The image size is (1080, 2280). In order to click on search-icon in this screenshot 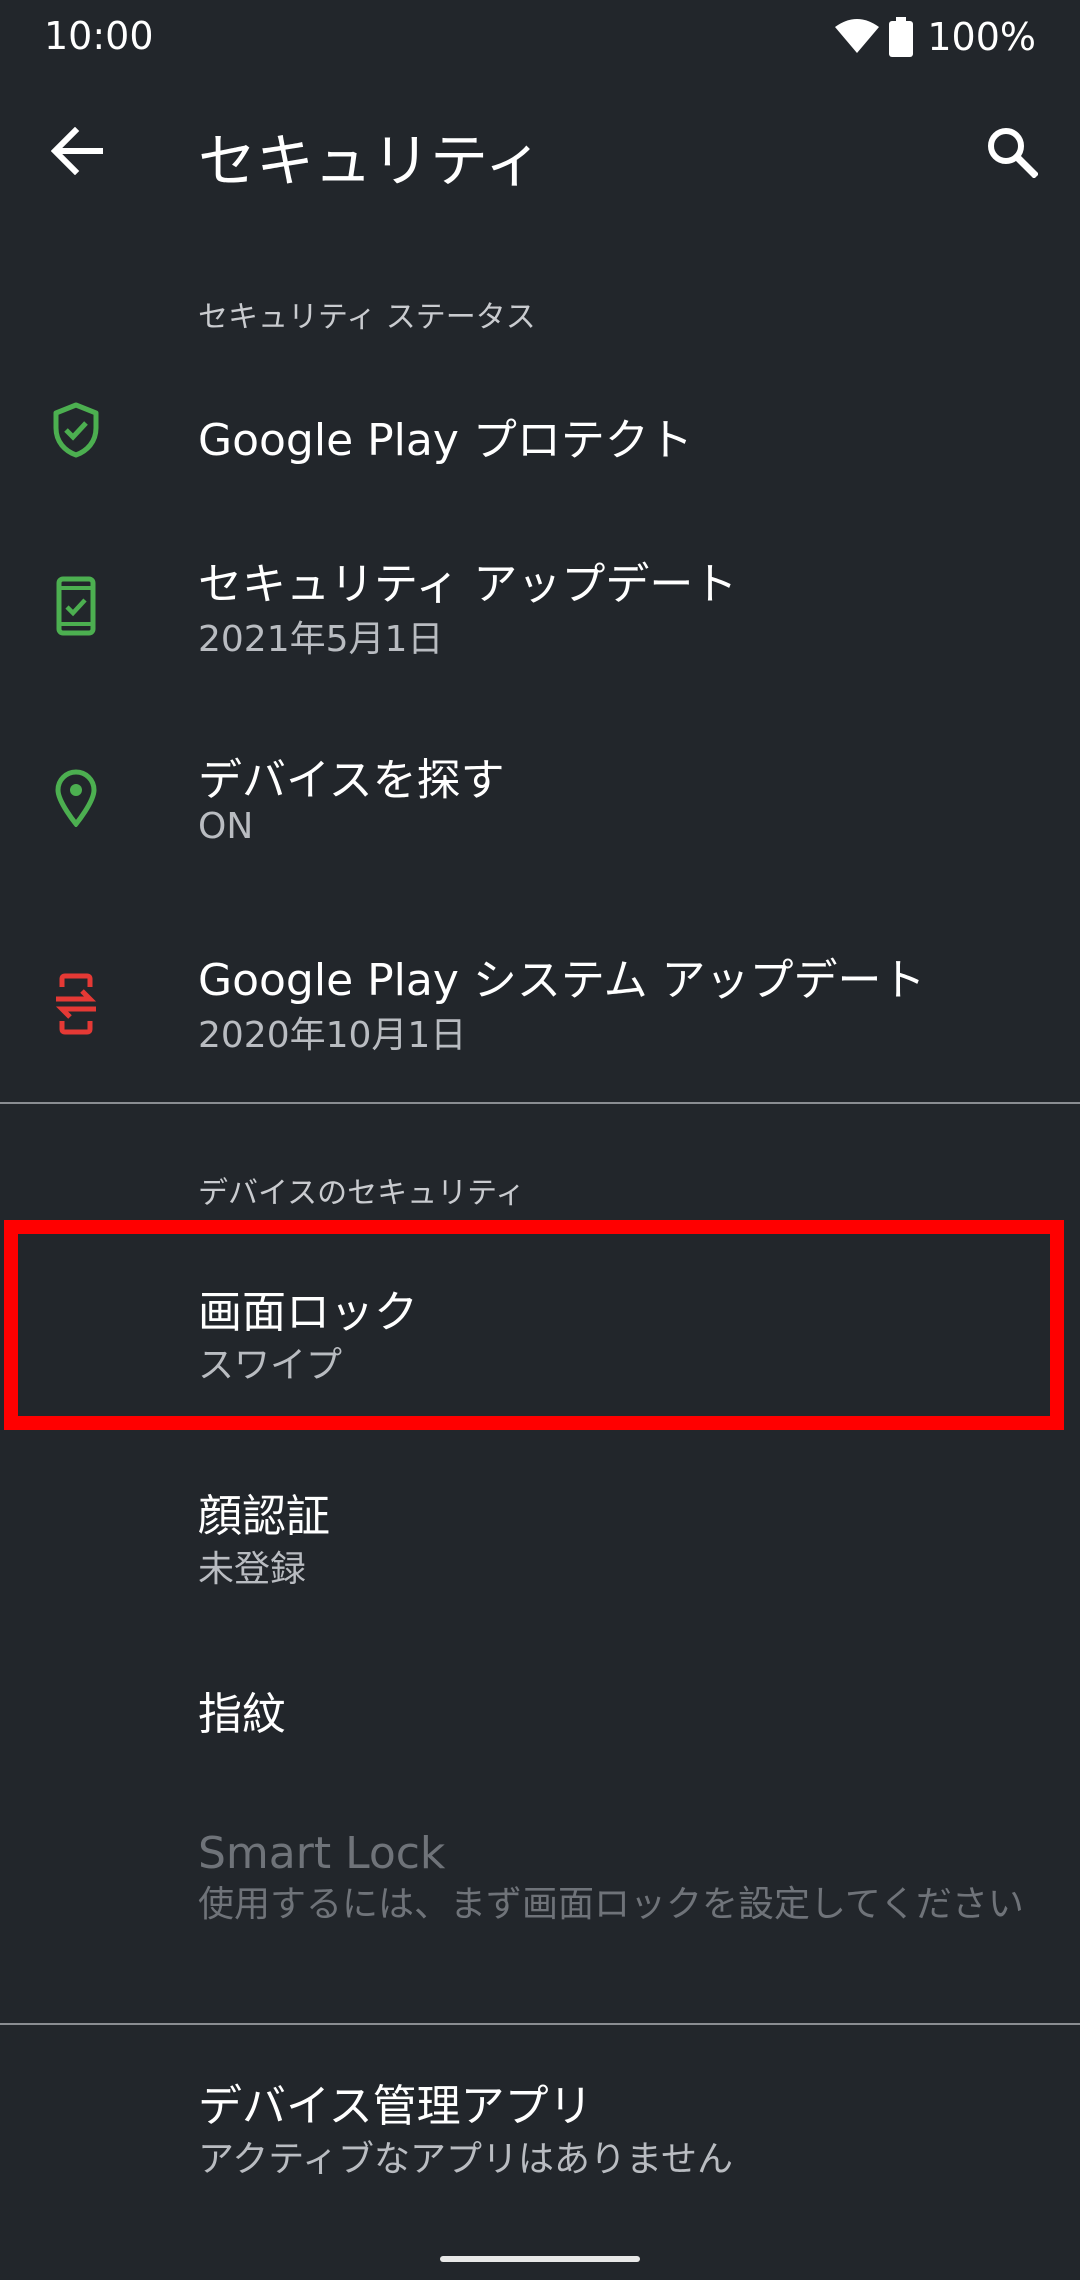, I will do `click(1013, 153)`.